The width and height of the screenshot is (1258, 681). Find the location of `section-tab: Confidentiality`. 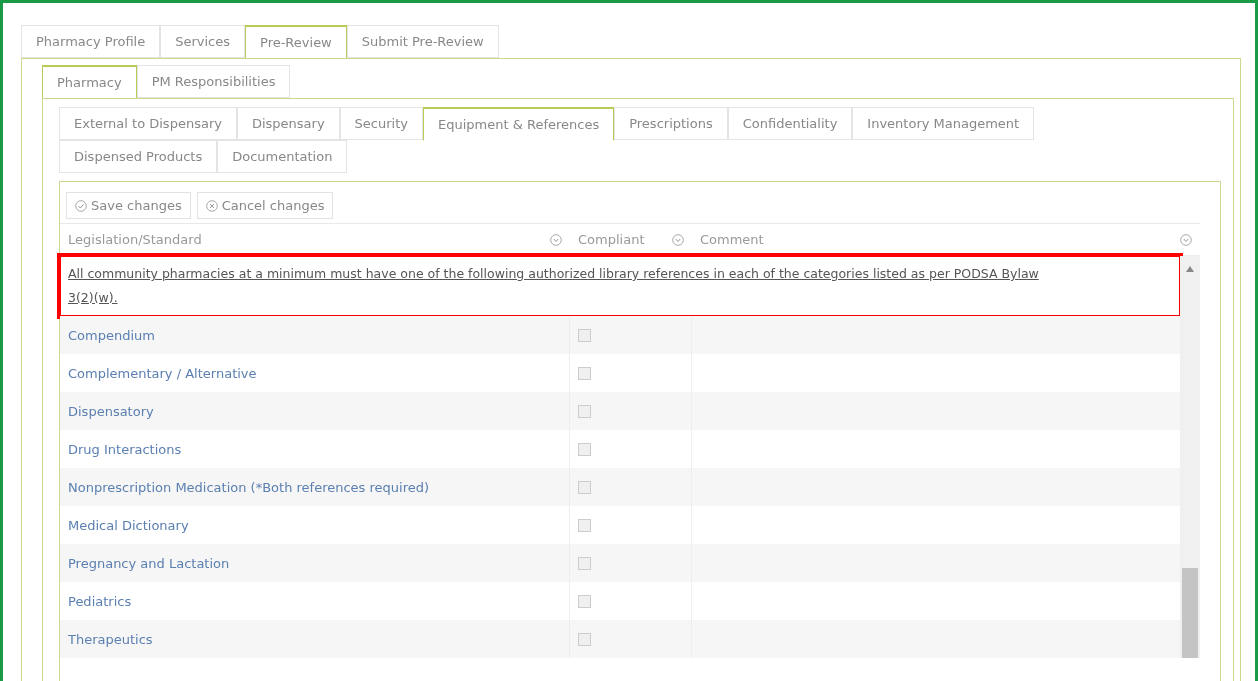

section-tab: Confidentiality is located at coordinates (790, 123).